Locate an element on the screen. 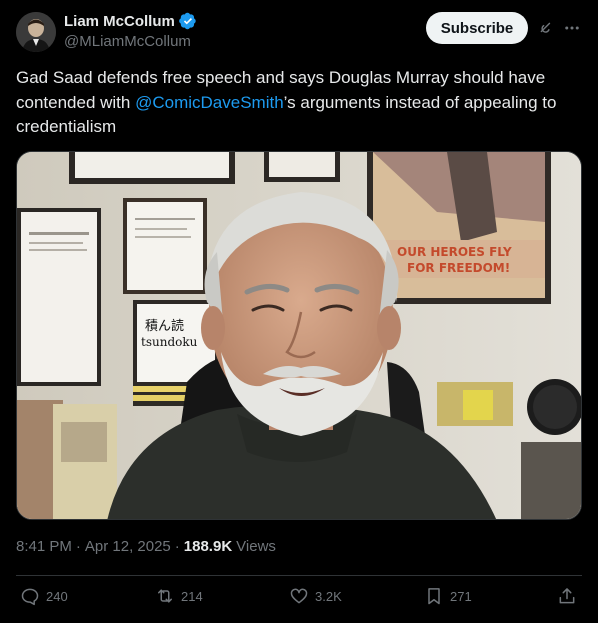 The width and height of the screenshot is (598, 623). bookmark-icon is located at coordinates (434, 596).